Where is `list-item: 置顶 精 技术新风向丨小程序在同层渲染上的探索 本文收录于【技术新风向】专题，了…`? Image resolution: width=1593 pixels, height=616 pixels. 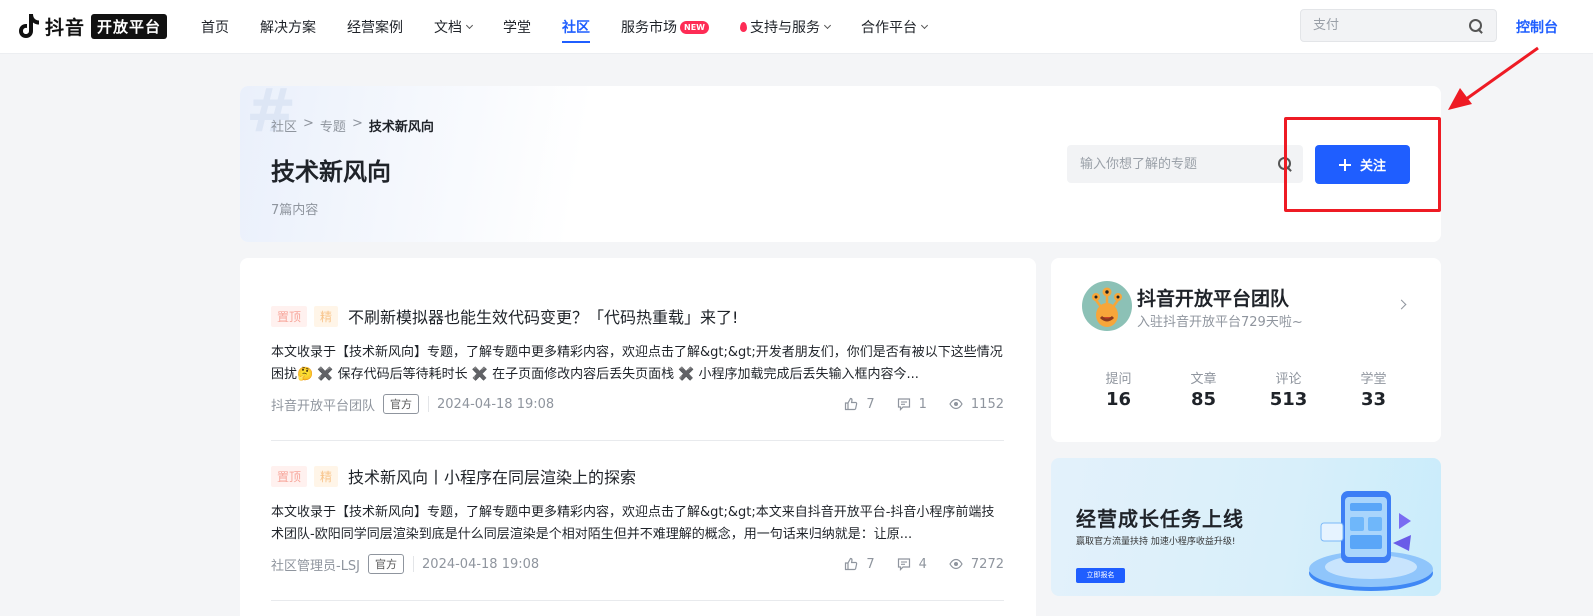 list-item: 置顶 精 技术新风向丨小程序在同层渲染上的探索 本文收录于【技术新风向】专题，了… is located at coordinates (637, 520).